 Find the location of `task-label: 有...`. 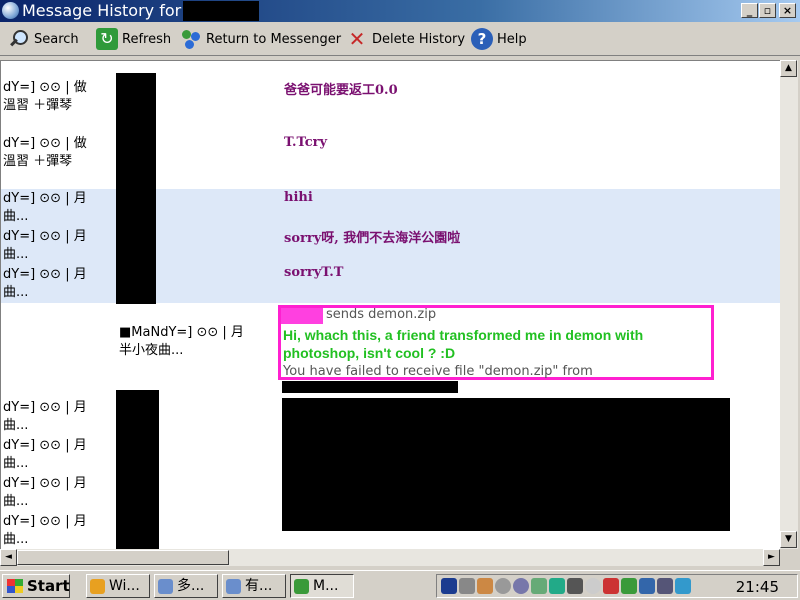

task-label: 有... is located at coordinates (259, 586).